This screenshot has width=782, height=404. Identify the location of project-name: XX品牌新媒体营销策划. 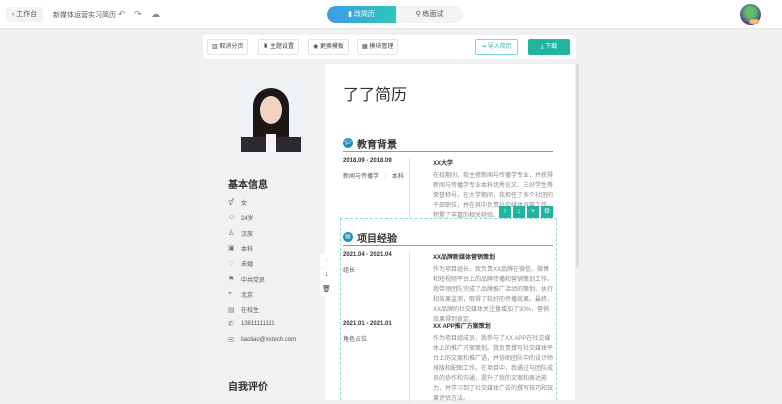
(464, 258).